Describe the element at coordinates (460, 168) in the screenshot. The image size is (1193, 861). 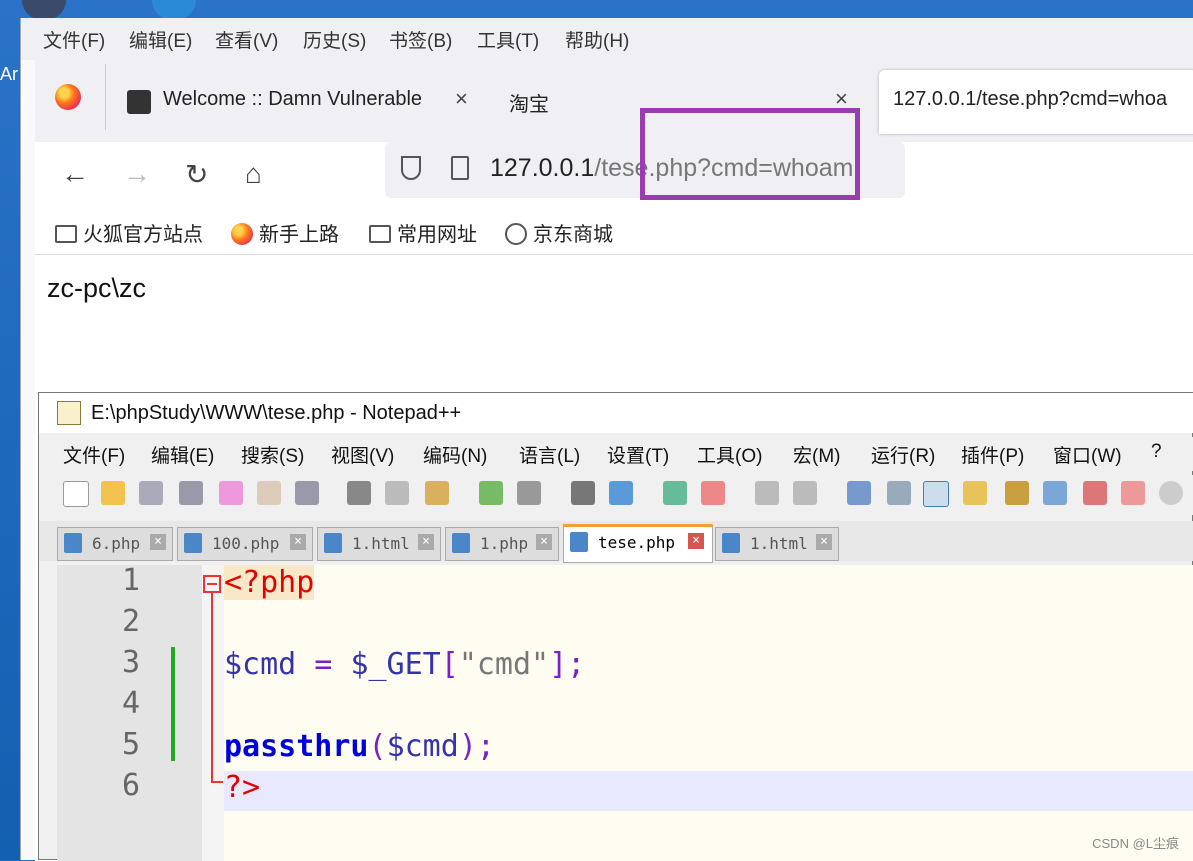
I see `page-icon` at that location.